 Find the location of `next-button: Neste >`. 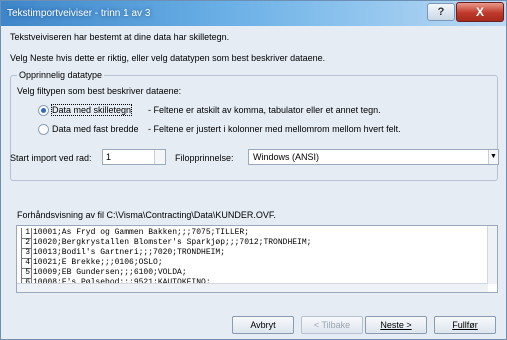

next-button: Neste > is located at coordinates (396, 325).